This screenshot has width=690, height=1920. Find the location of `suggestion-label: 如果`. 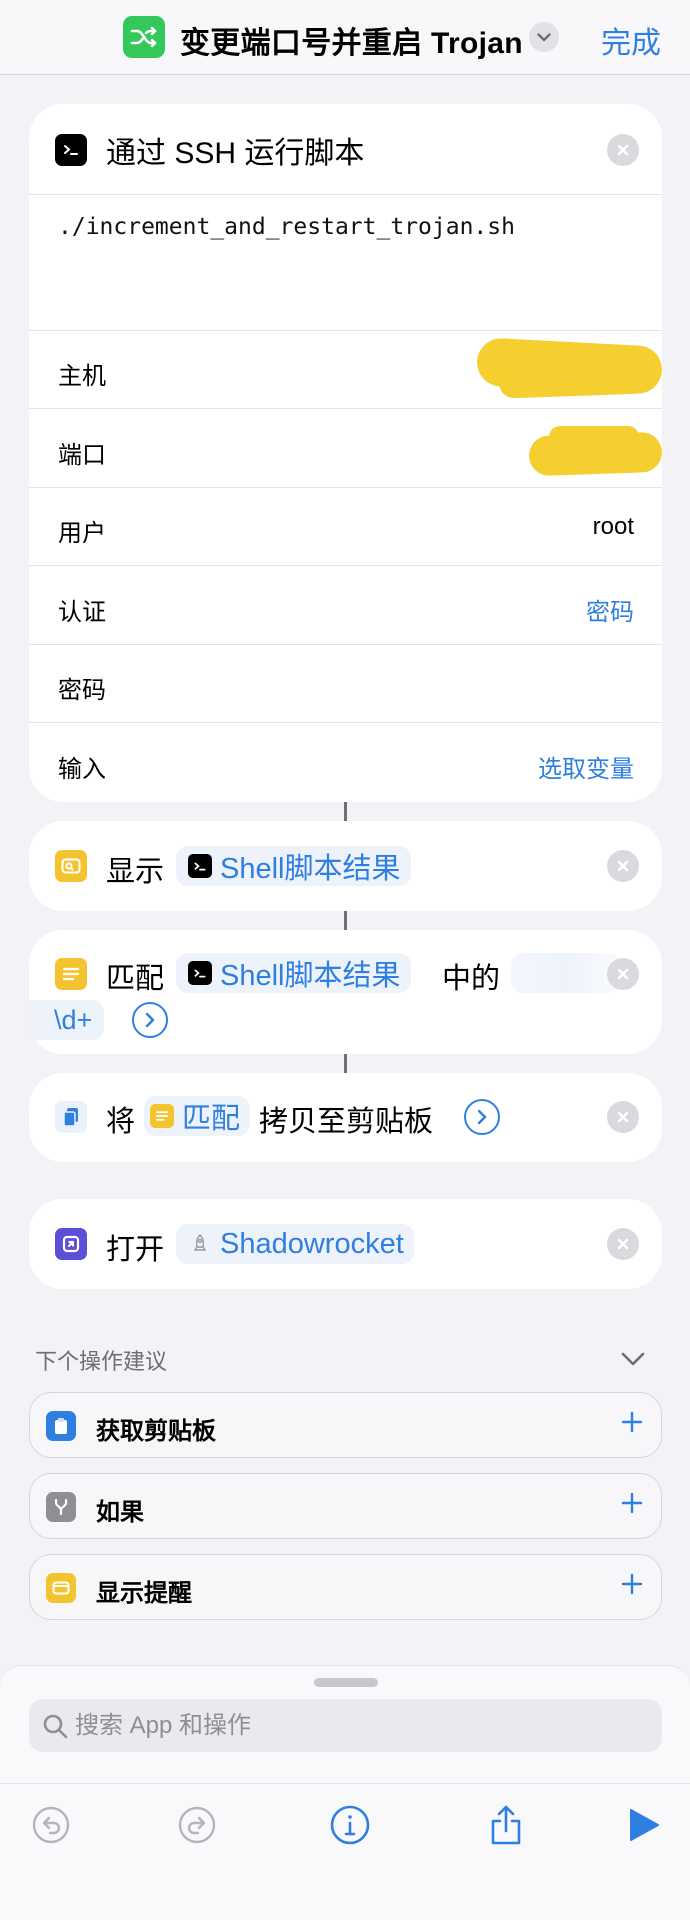

suggestion-label: 如果 is located at coordinates (120, 1512).